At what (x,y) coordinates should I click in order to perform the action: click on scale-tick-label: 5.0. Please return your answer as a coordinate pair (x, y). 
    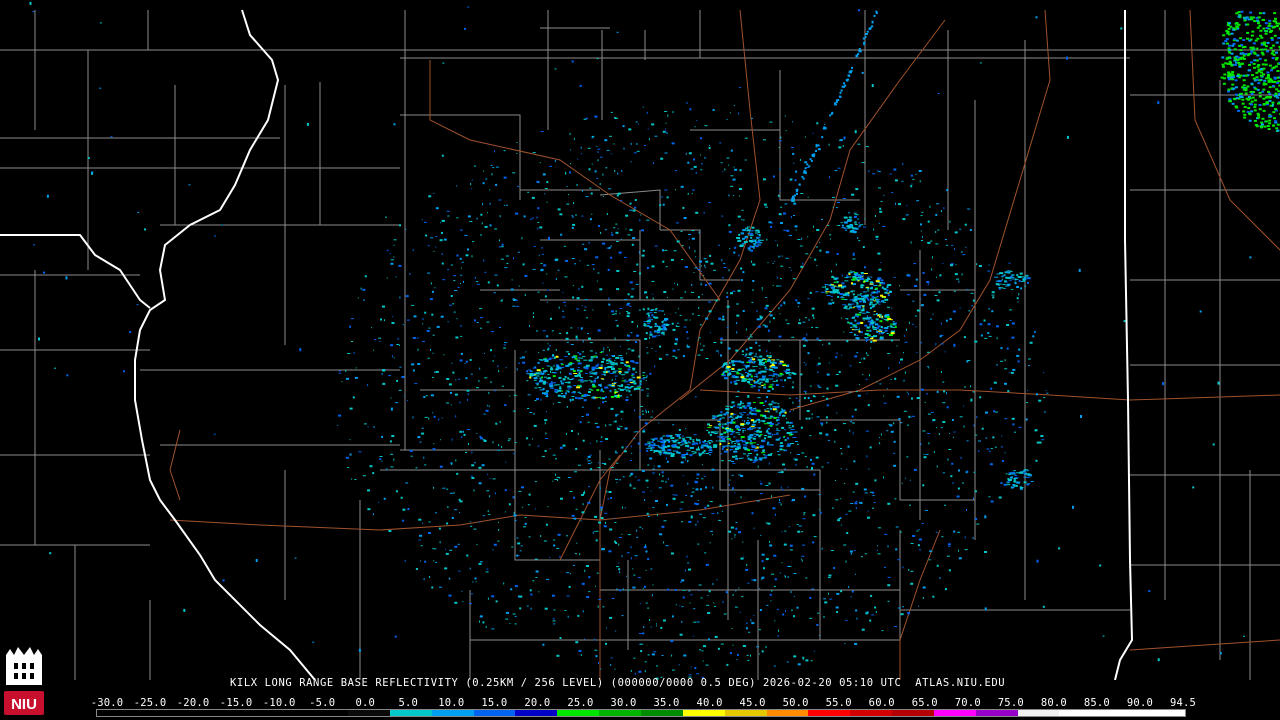
    Looking at the image, I should click on (408, 703).